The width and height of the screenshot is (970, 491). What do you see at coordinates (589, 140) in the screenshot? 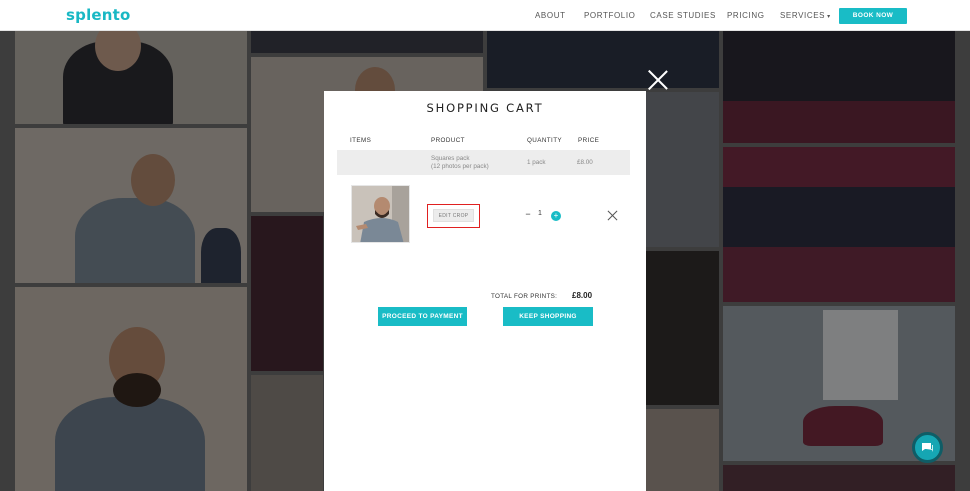
I see `column-header-price: PRICE` at bounding box center [589, 140].